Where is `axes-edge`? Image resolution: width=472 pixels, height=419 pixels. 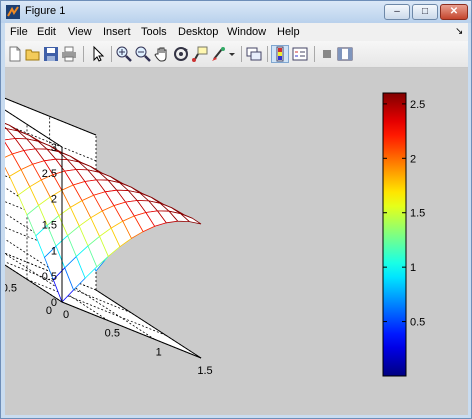
axes-edge is located at coordinates (148, 324).